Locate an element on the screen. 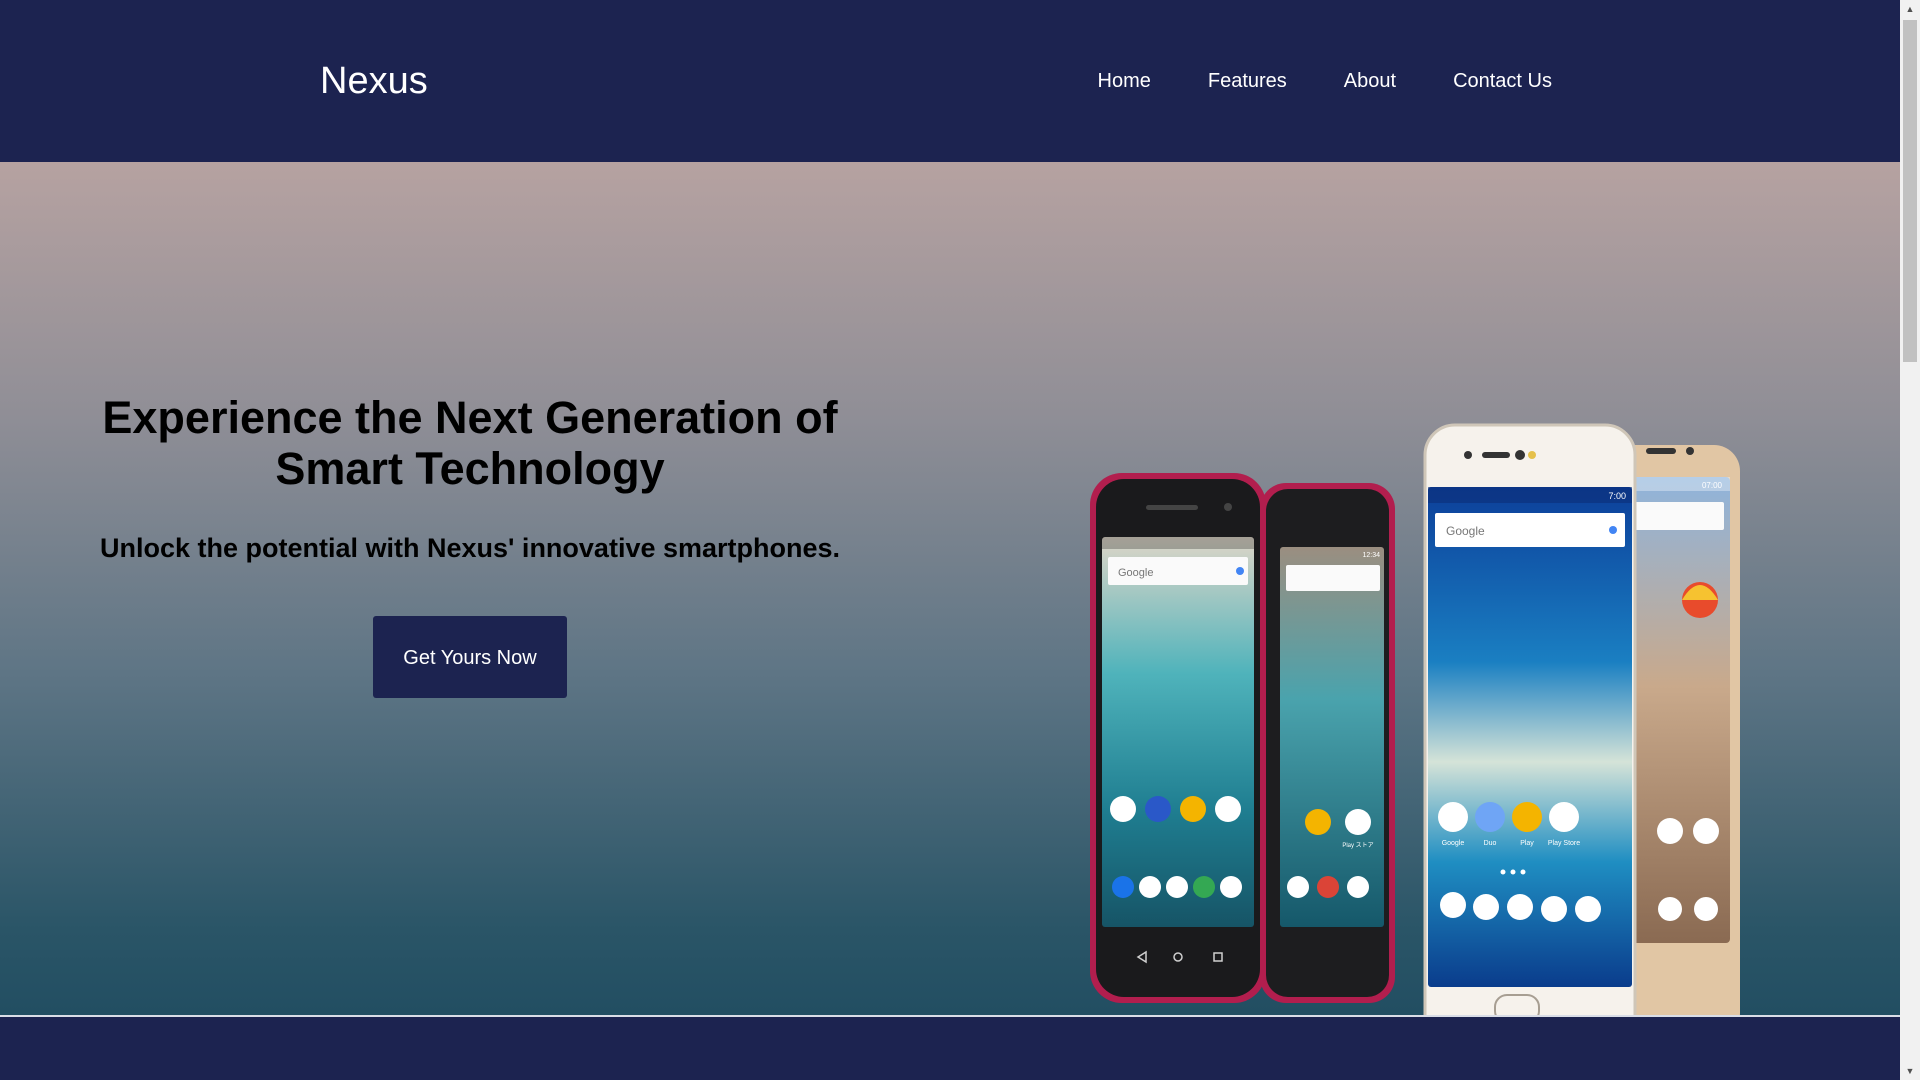 This screenshot has width=1920, height=1080. footer is located at coordinates (950, 1048).